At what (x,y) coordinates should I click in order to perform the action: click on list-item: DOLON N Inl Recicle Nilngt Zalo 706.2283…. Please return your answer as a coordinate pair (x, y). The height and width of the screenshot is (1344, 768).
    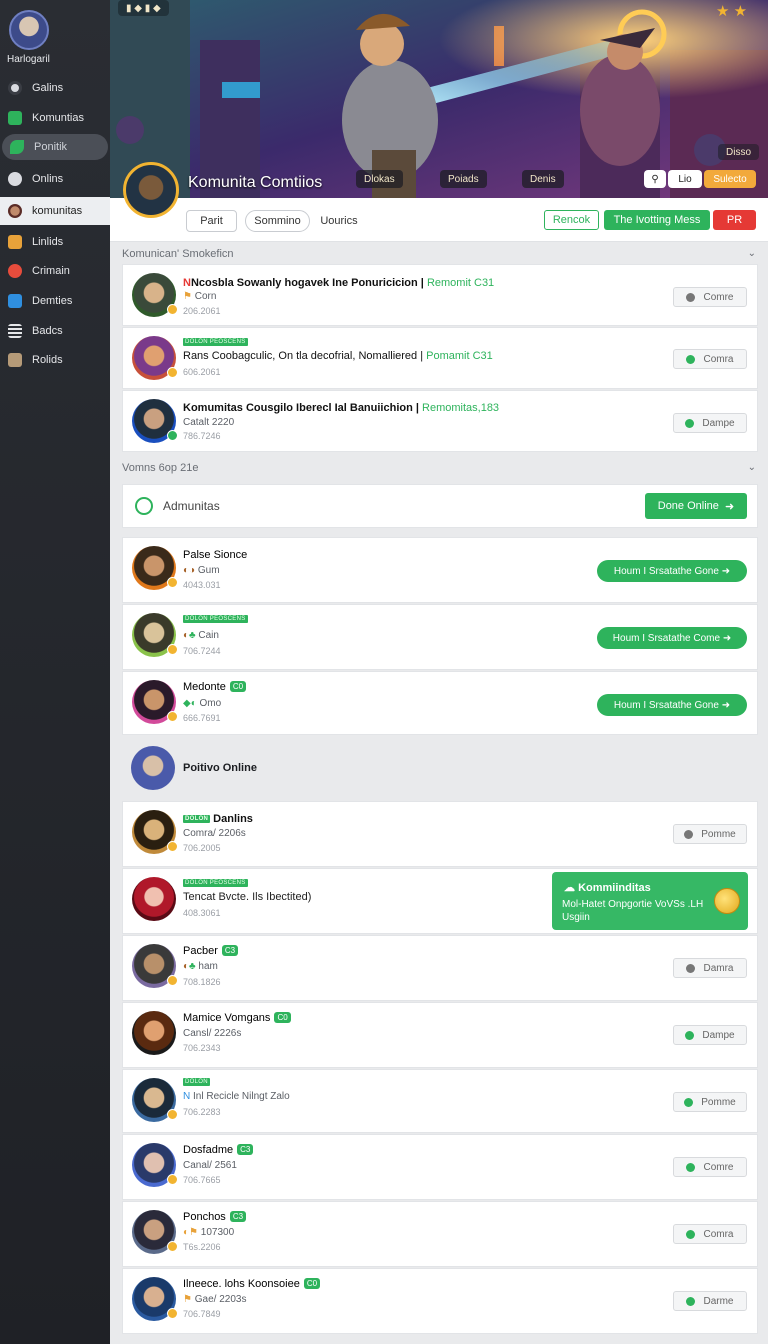
    Looking at the image, I should click on (440, 1101).